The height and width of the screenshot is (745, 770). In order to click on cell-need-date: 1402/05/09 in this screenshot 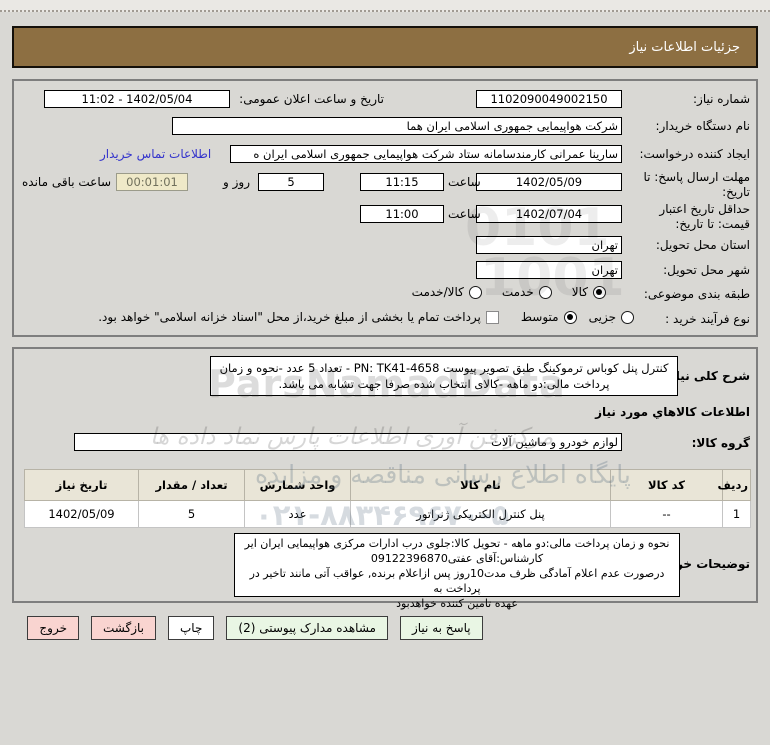, I will do `click(81, 514)`.